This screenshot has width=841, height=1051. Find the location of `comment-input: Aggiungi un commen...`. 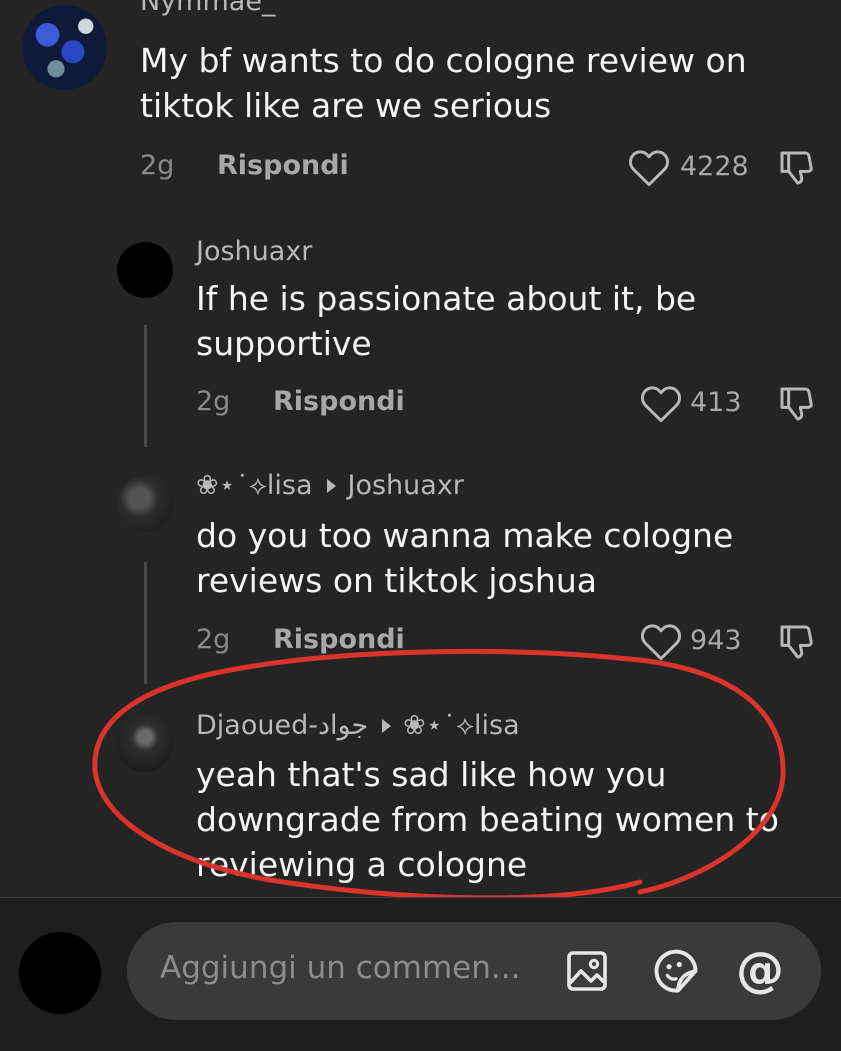

comment-input: Aggiungi un commen... is located at coordinates (474, 971).